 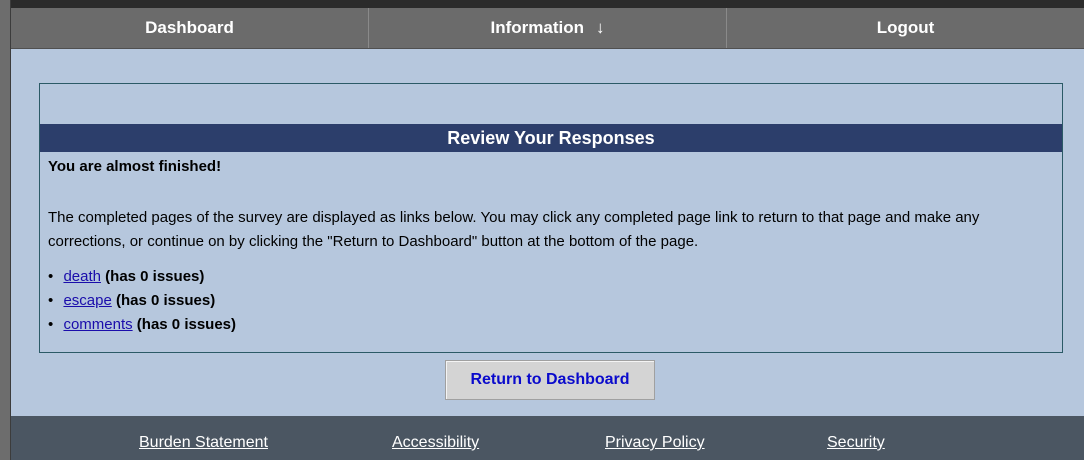 I want to click on window-left-edge, so click(x=5, y=230).